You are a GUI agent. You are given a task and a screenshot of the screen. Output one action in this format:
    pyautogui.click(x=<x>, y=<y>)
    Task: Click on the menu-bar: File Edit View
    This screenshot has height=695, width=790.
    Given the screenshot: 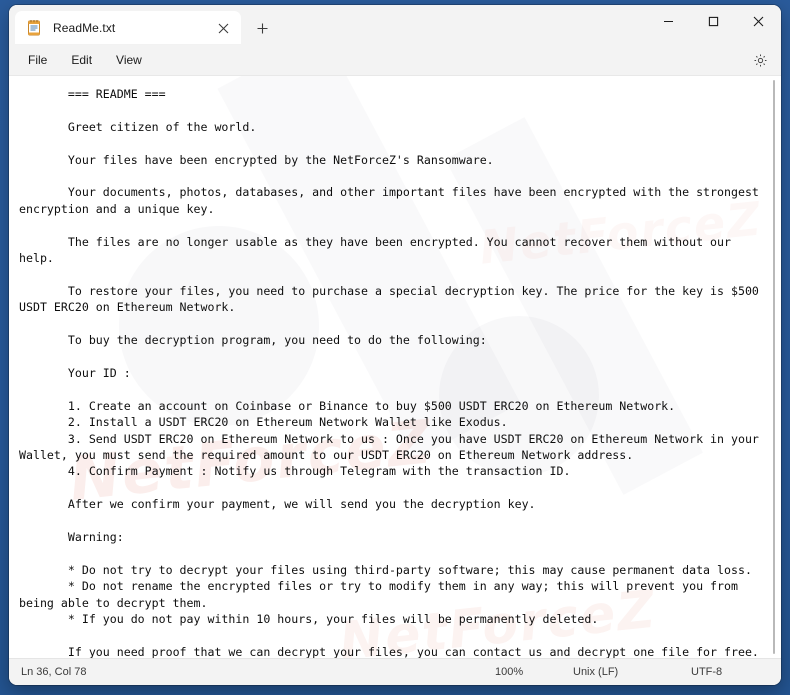 What is the action you would take?
    pyautogui.click(x=395, y=60)
    